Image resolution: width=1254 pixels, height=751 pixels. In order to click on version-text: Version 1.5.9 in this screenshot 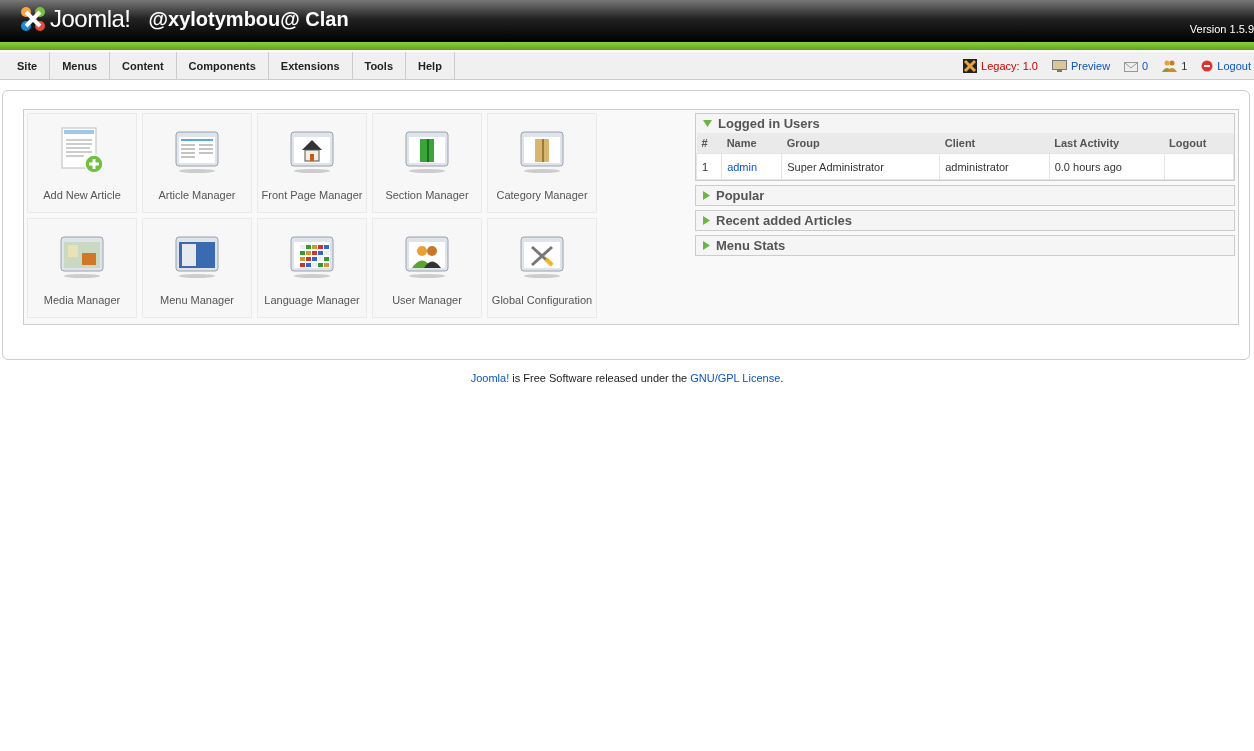, I will do `click(1221, 29)`.